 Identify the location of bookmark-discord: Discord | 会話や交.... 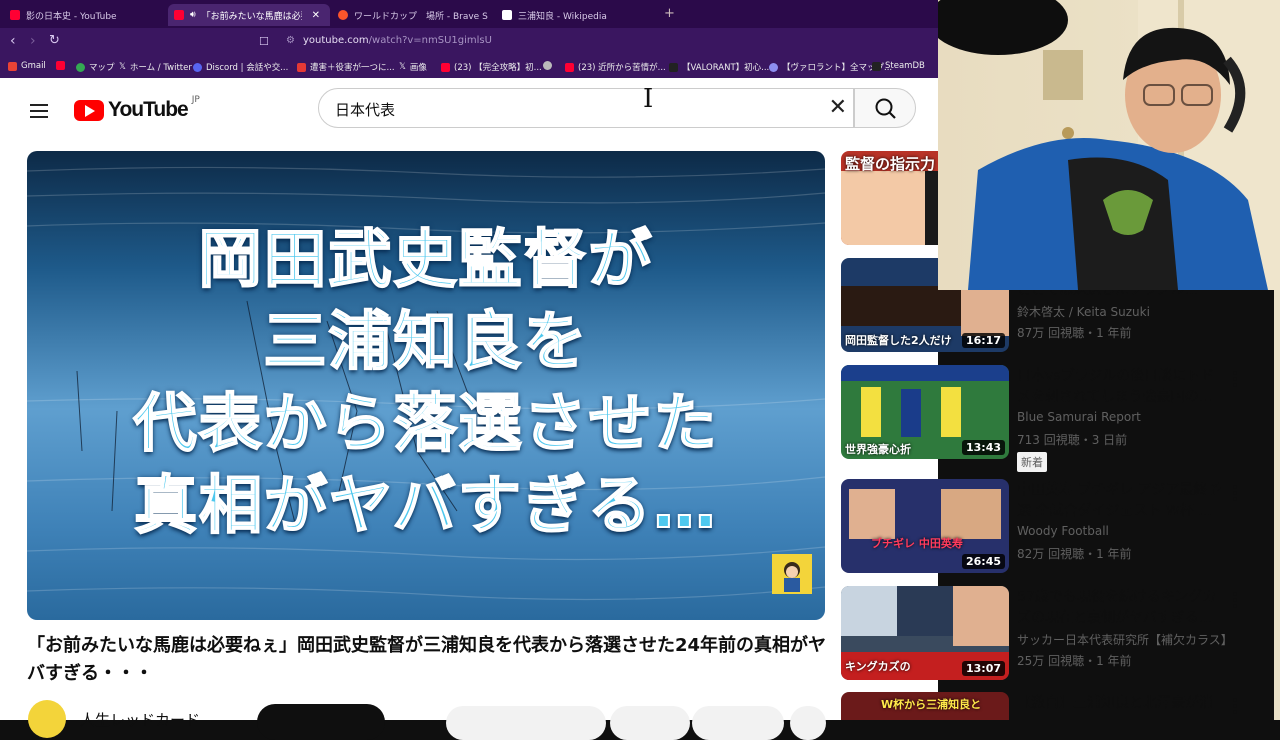
(240, 67).